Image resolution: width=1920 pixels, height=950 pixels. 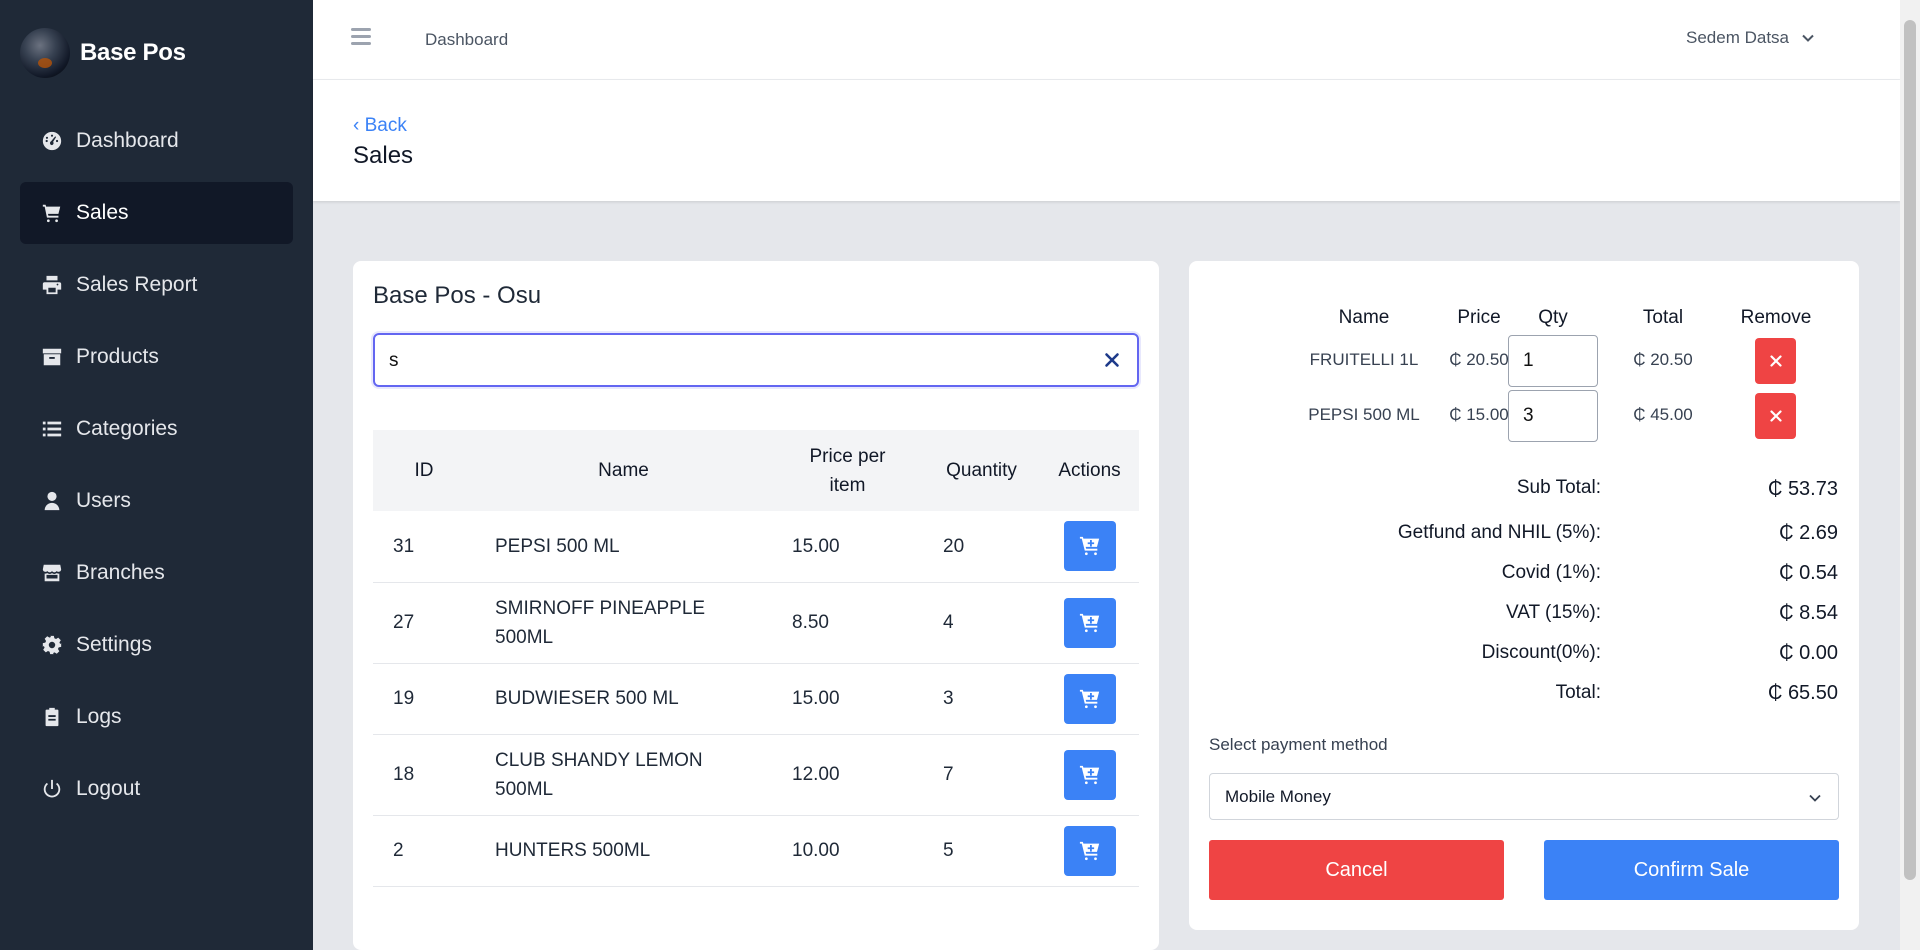 I want to click on confirm-sale-button: Confirm Sale, so click(x=1691, y=870).